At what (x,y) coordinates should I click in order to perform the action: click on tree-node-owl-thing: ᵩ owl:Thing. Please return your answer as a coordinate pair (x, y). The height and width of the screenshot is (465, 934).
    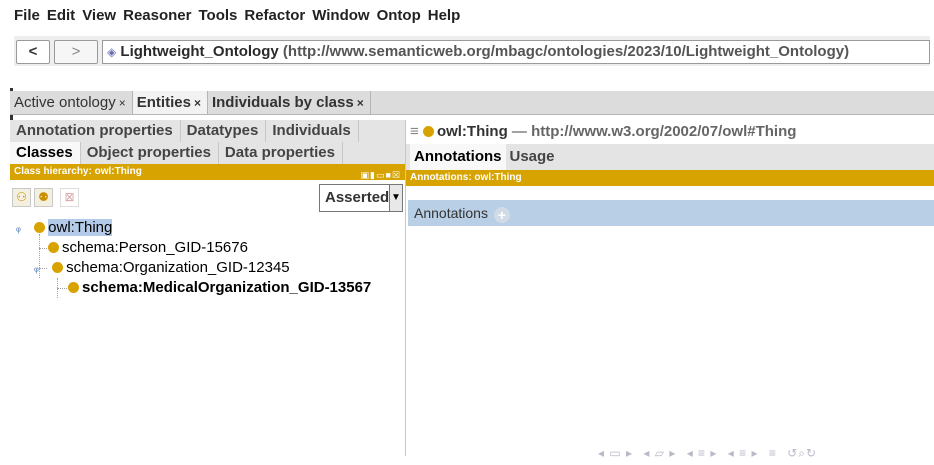
    Looking at the image, I should click on (64, 228).